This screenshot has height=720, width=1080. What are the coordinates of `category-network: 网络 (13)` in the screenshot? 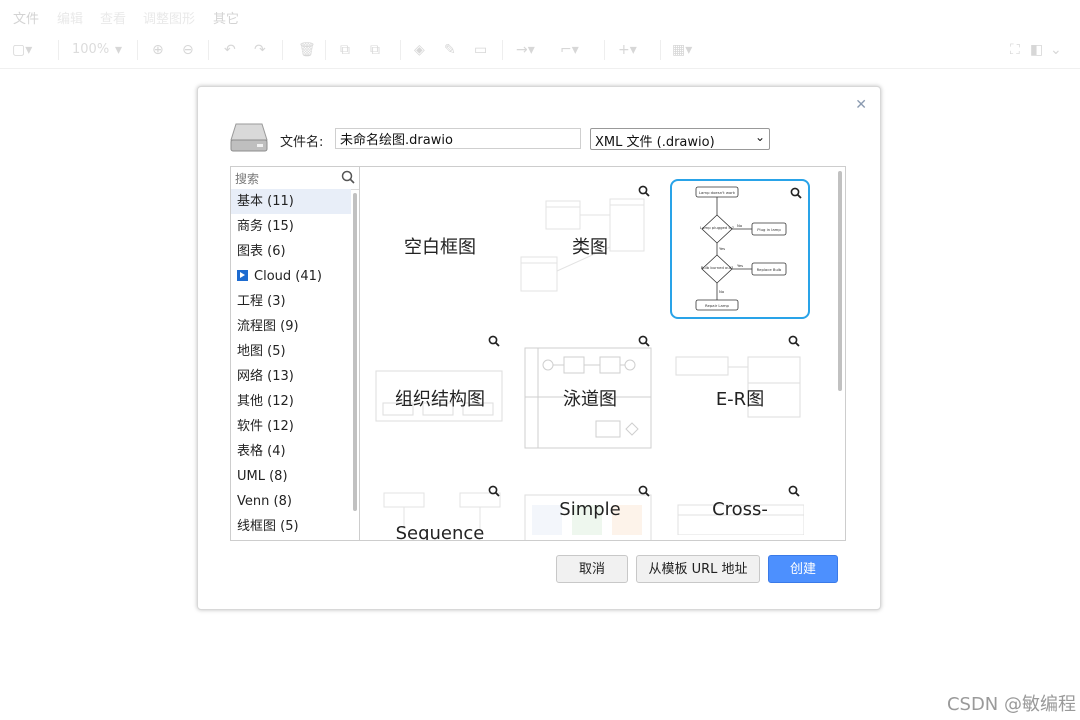 It's located at (291, 376).